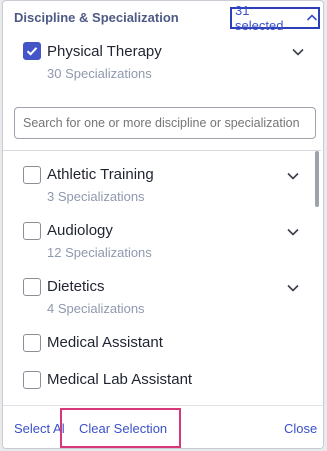 The height and width of the screenshot is (451, 327). Describe the element at coordinates (158, 297) in the screenshot. I see `list-item-dietetics: Dietetics 4 Specializations` at that location.